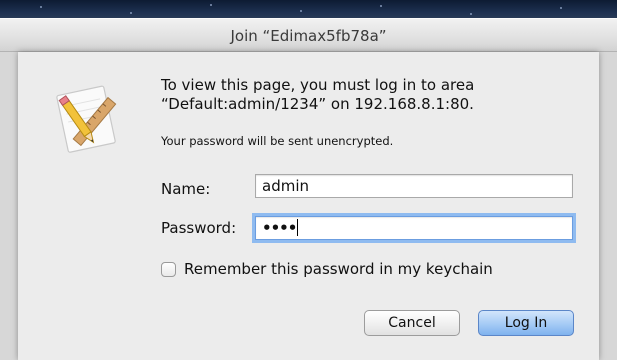 This screenshot has height=360, width=617. I want to click on login-message-line2: “Default:admin/1234” on 192.168.8.1:80., so click(317, 104).